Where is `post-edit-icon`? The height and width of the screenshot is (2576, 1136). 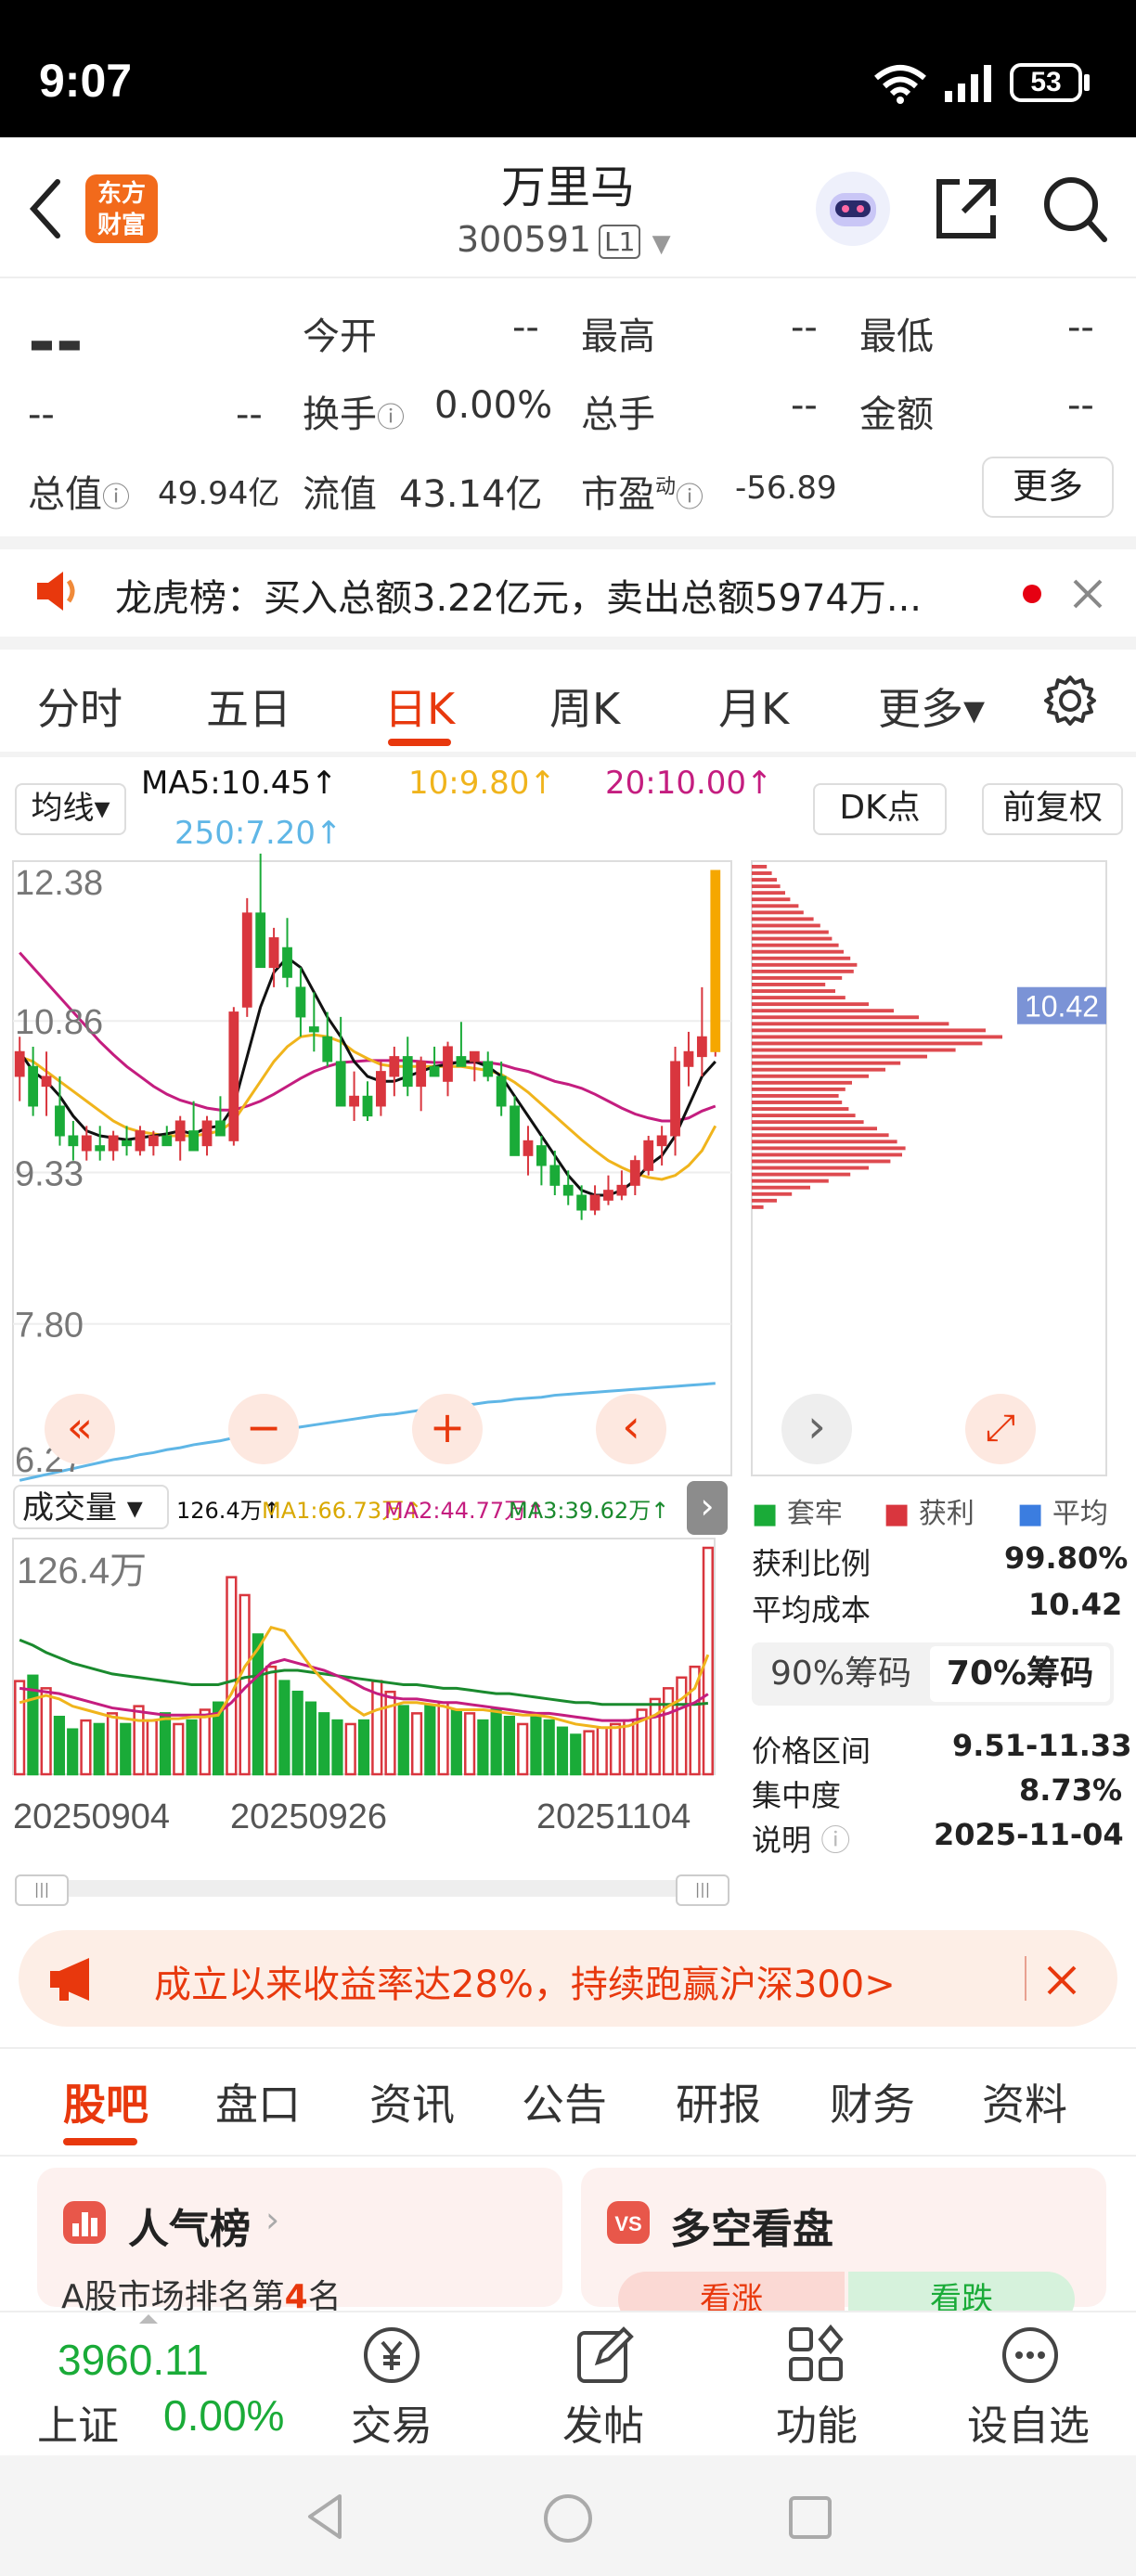
post-edit-icon is located at coordinates (605, 2355).